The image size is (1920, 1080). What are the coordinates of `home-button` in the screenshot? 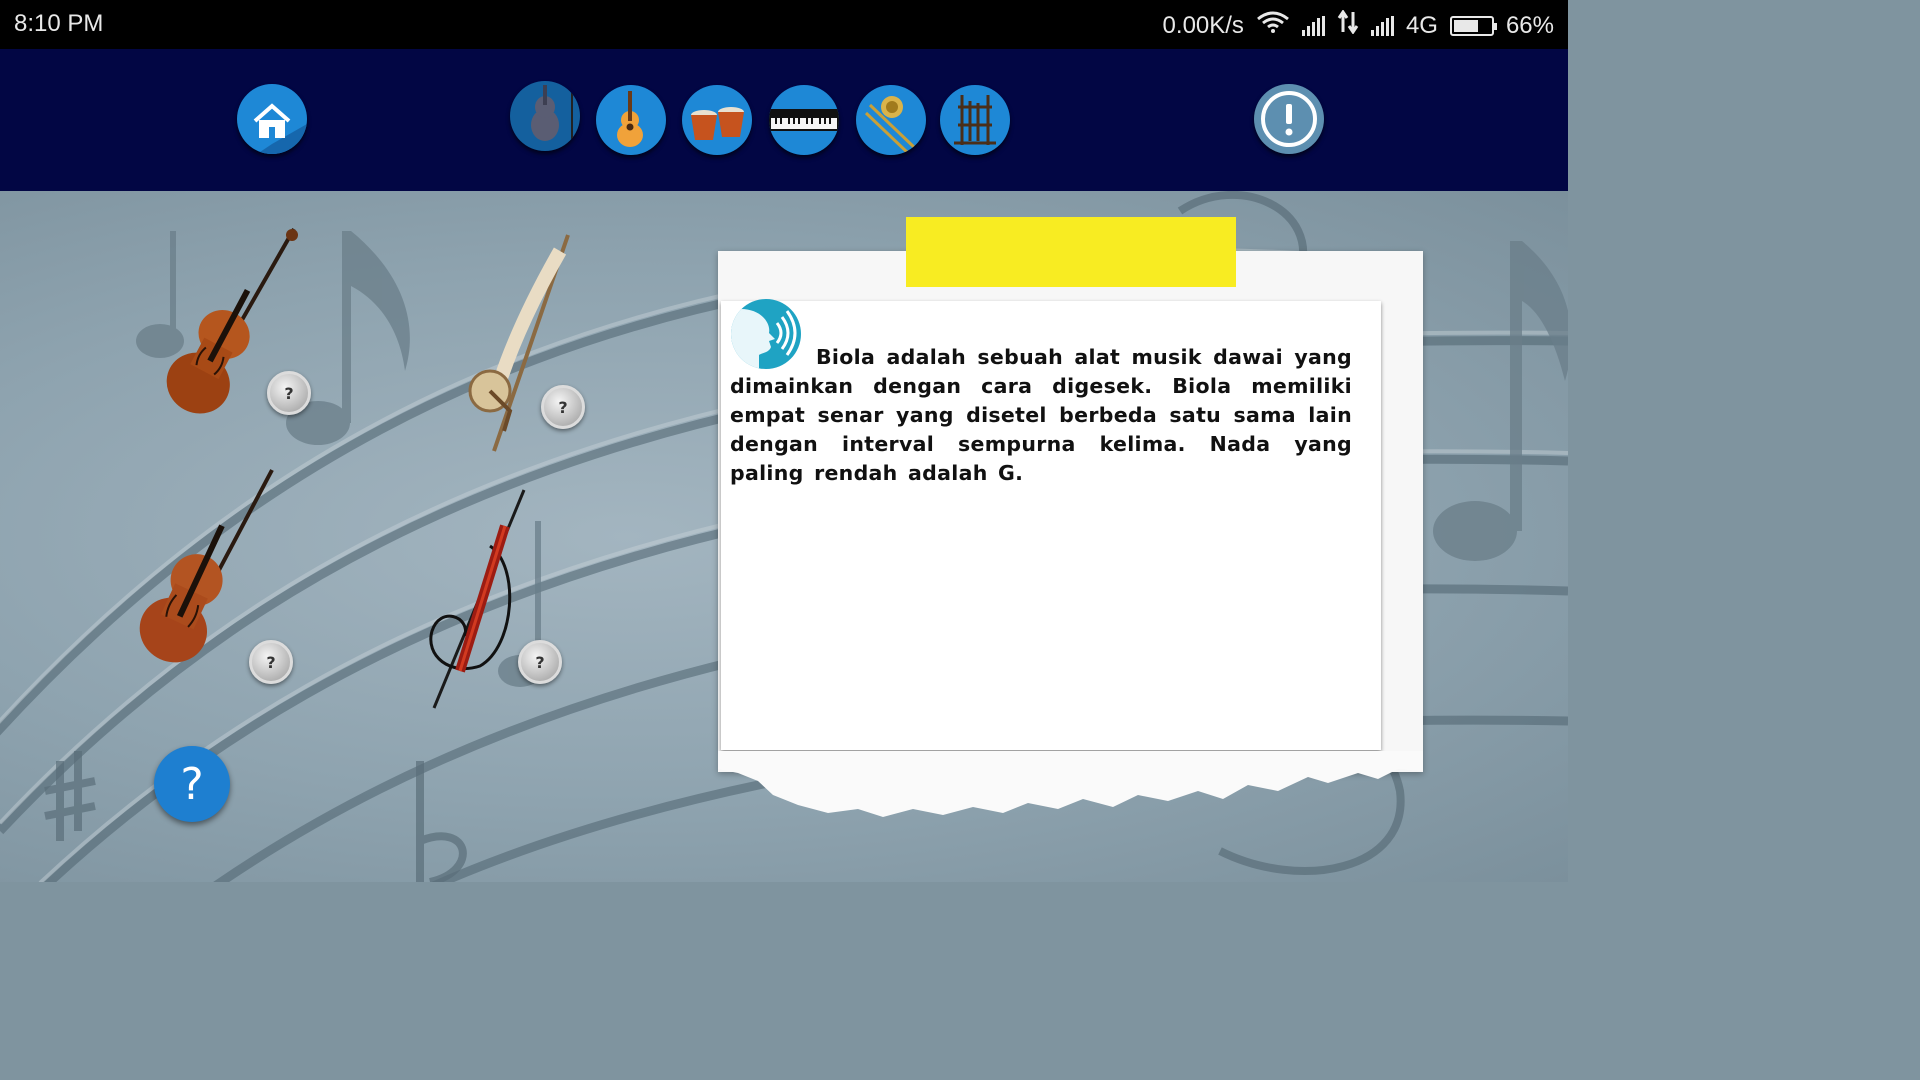 It's located at (272, 119).